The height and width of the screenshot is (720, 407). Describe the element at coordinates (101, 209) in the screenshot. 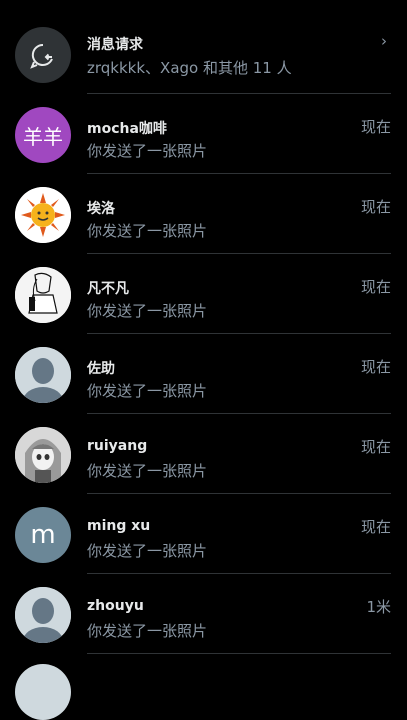

I see `conversation-name: 埃洛` at that location.